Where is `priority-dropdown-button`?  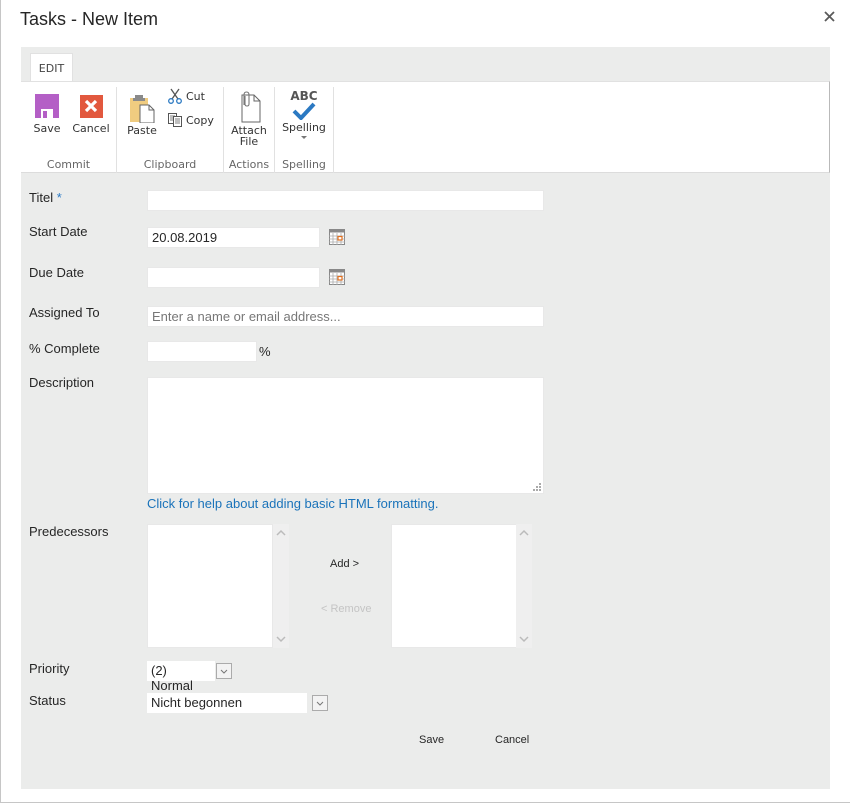 priority-dropdown-button is located at coordinates (224, 671).